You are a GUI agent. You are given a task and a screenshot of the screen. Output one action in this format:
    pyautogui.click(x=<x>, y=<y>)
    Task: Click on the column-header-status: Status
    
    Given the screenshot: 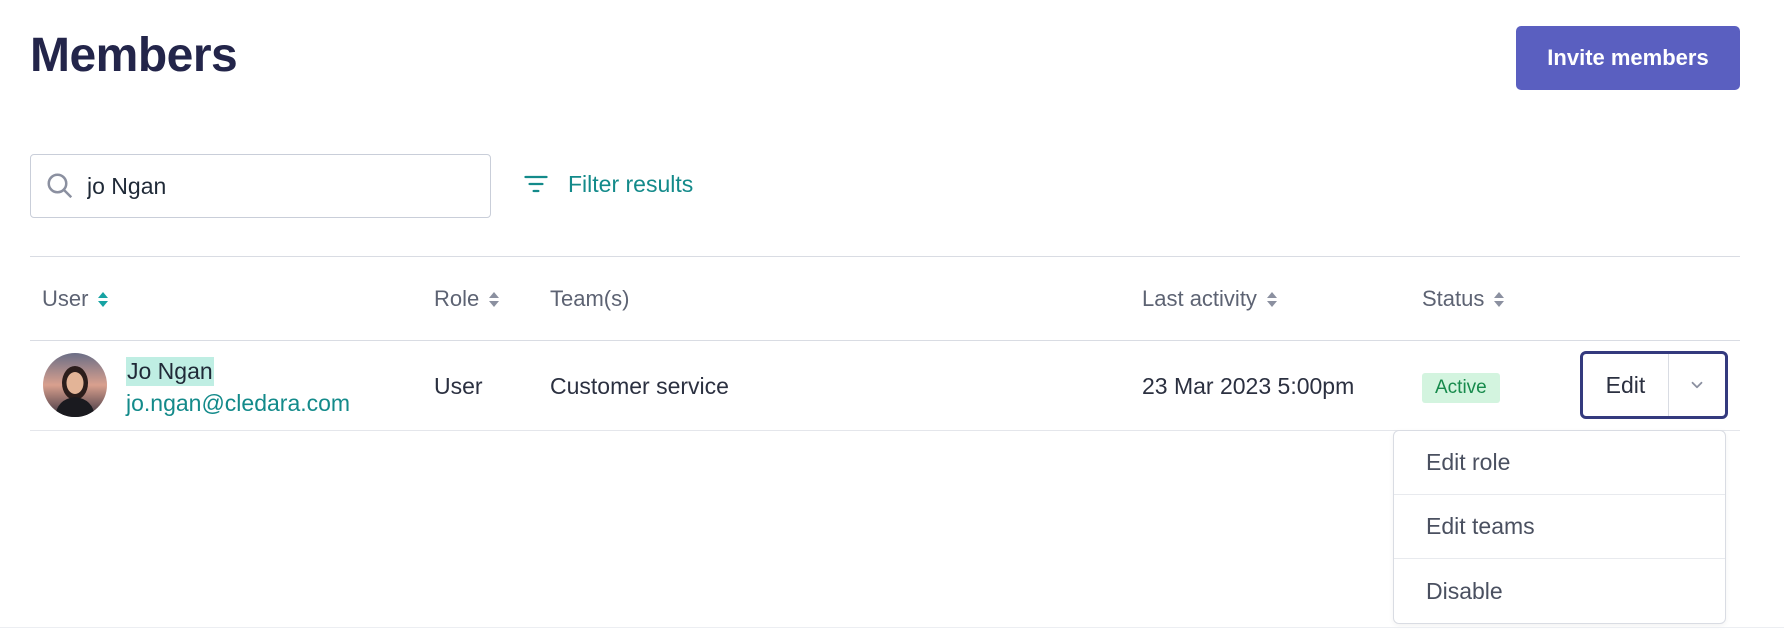 What is the action you would take?
    pyautogui.click(x=1463, y=299)
    